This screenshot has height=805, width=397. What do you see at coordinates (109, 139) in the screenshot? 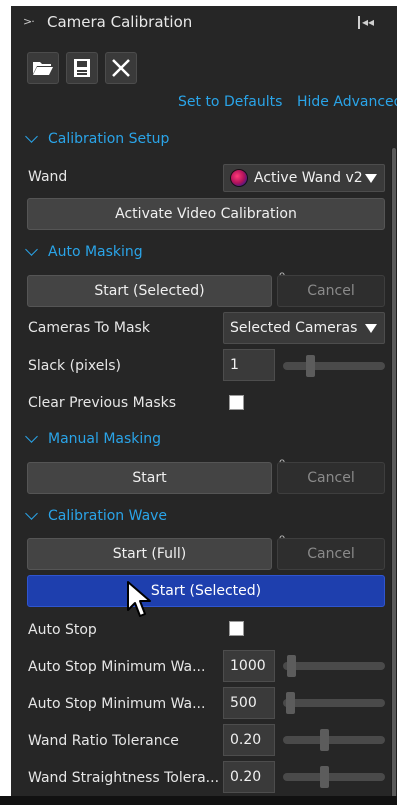
I see `section-title: Calibration Setup` at bounding box center [109, 139].